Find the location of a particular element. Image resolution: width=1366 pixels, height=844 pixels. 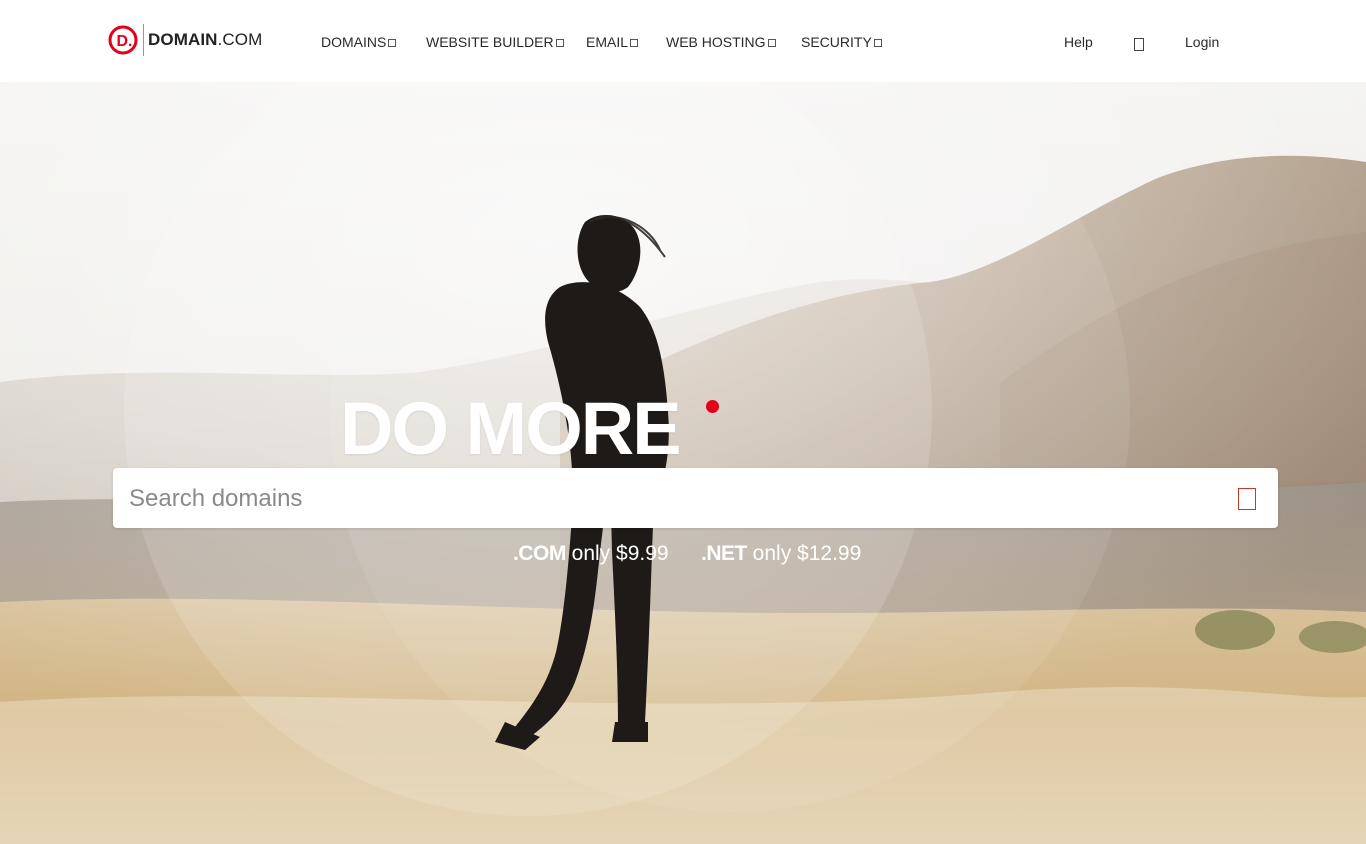

nav-website-builder: WEBSITE BUILDER is located at coordinates (495, 42).